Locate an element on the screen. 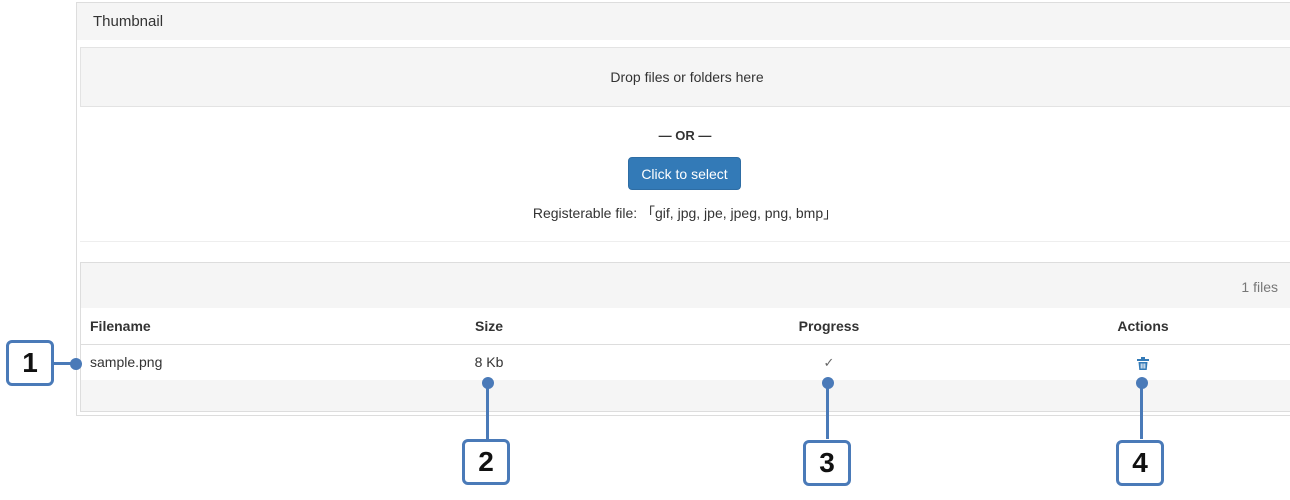 The height and width of the screenshot is (500, 1290). delete-file-button is located at coordinates (1143, 362).